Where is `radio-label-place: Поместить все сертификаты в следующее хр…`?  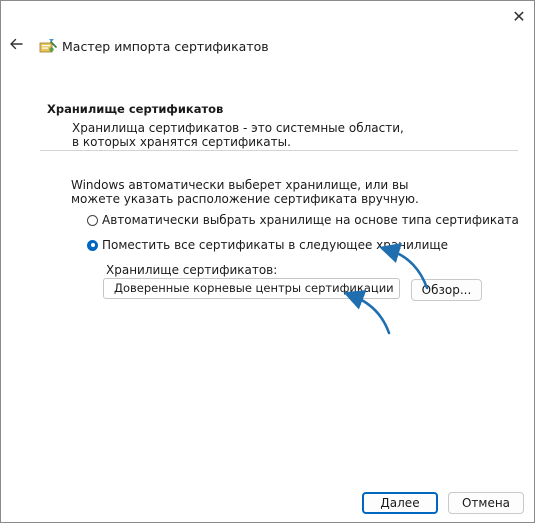
radio-label-place: Поместить все сертификаты в следующее хр… is located at coordinates (275, 245).